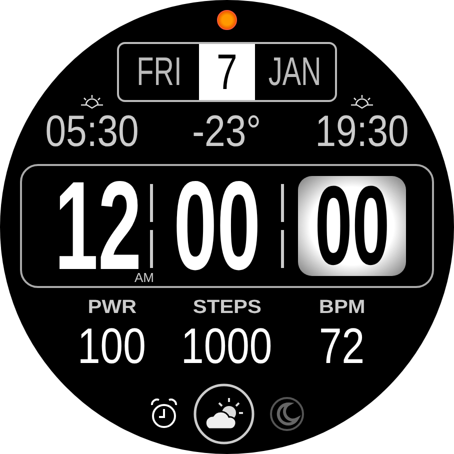  Describe the element at coordinates (342, 307) in the screenshot. I see `stat-label: BPM` at that location.